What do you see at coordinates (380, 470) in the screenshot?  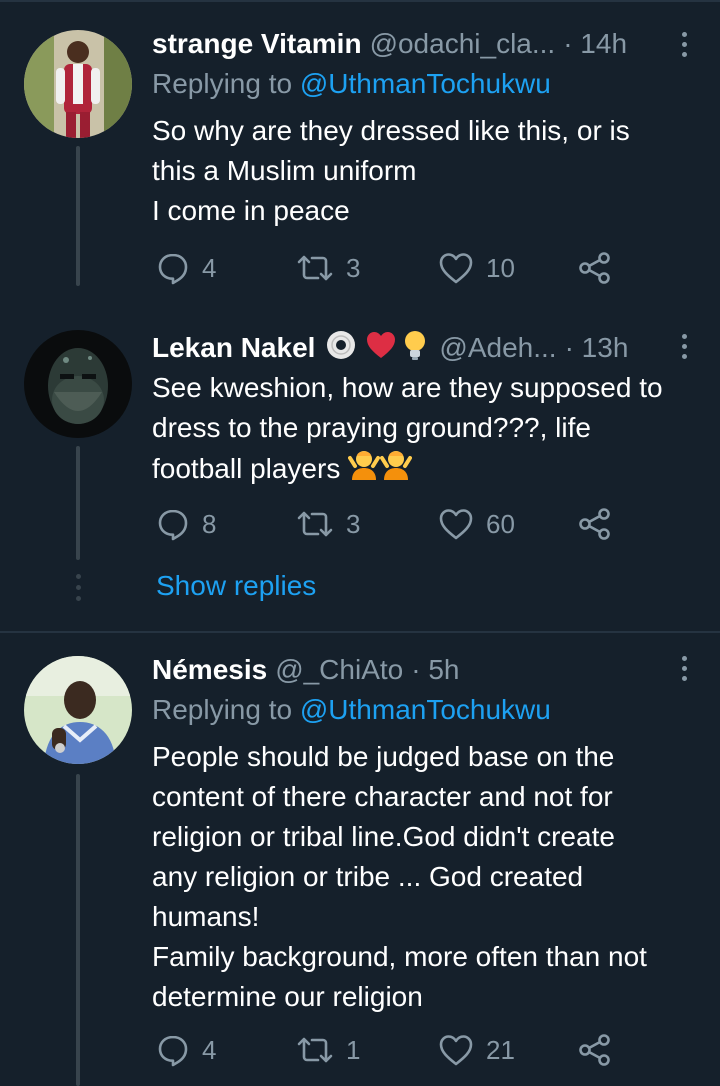 I see `shrug-emoji-icon` at bounding box center [380, 470].